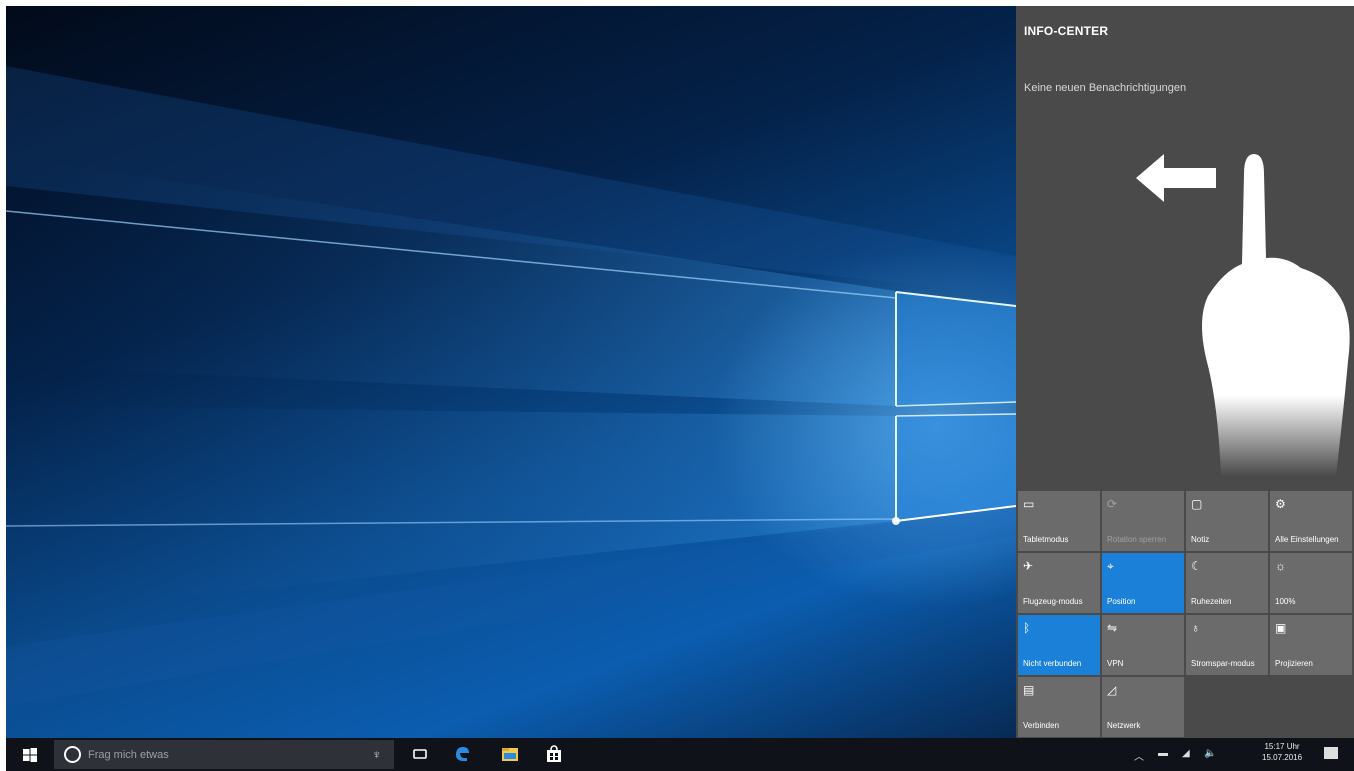 This screenshot has height=771, width=1354. I want to click on airplane-icon: ✈, so click(1028, 566).